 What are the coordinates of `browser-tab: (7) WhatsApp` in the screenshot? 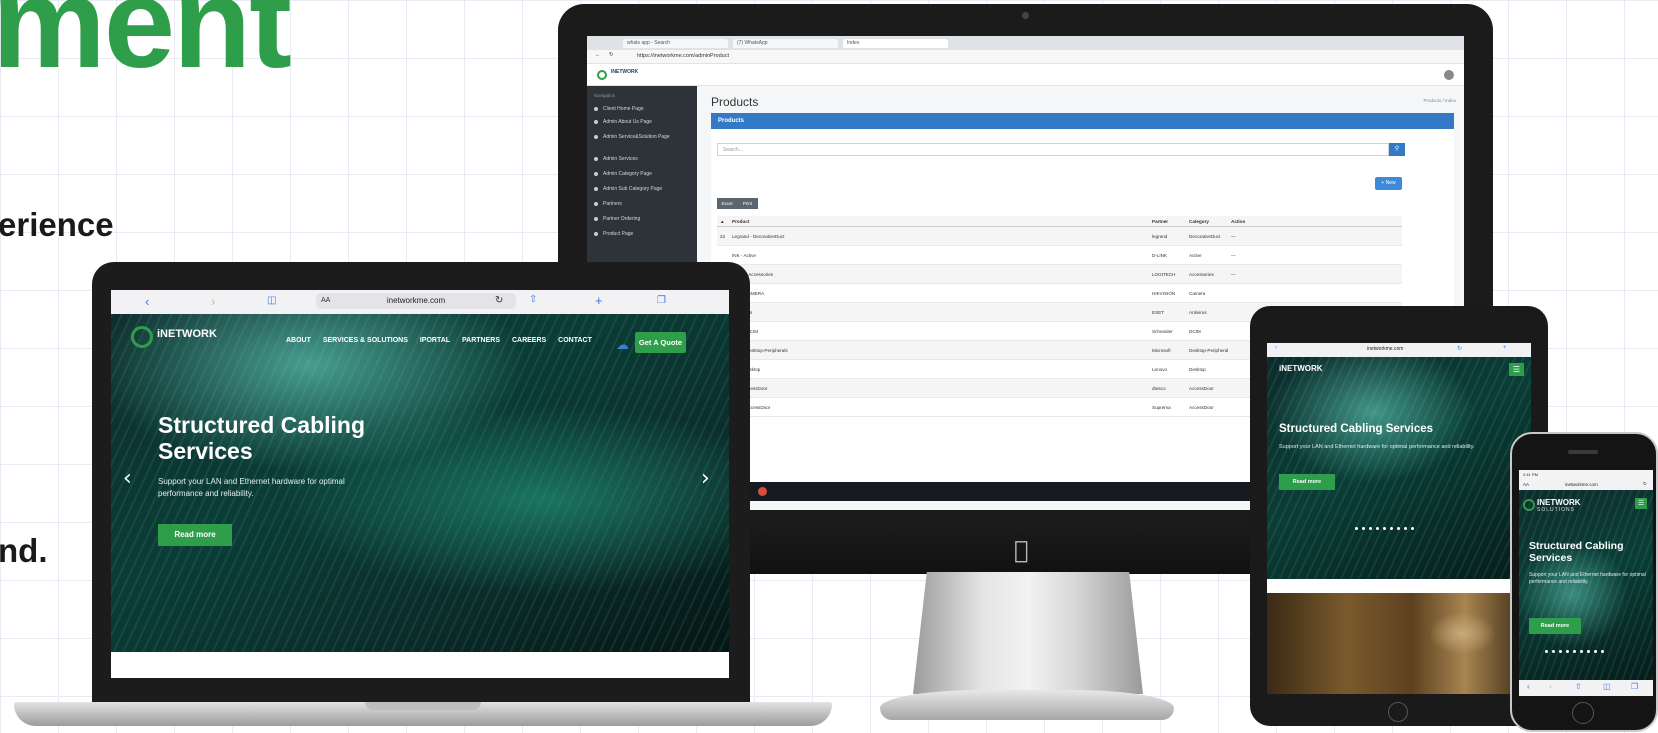 It's located at (785, 43).